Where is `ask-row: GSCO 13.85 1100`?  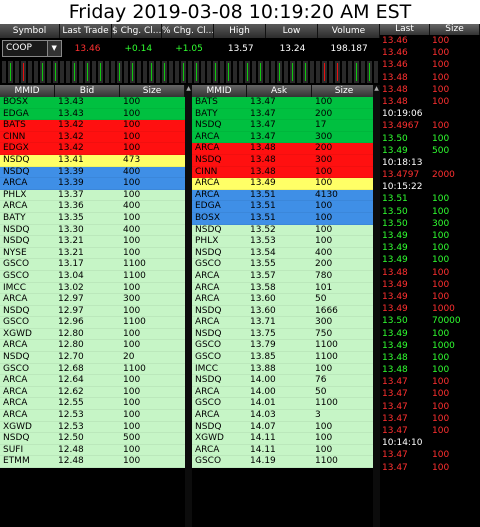
ask-row: GSCO 13.85 1100 is located at coordinates (284, 358).